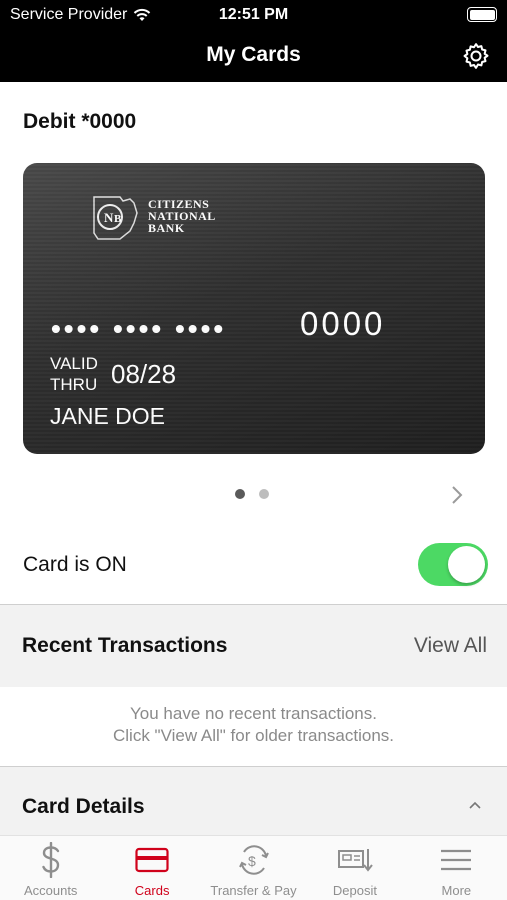 The height and width of the screenshot is (900, 507). I want to click on card-icon, so click(152, 860).